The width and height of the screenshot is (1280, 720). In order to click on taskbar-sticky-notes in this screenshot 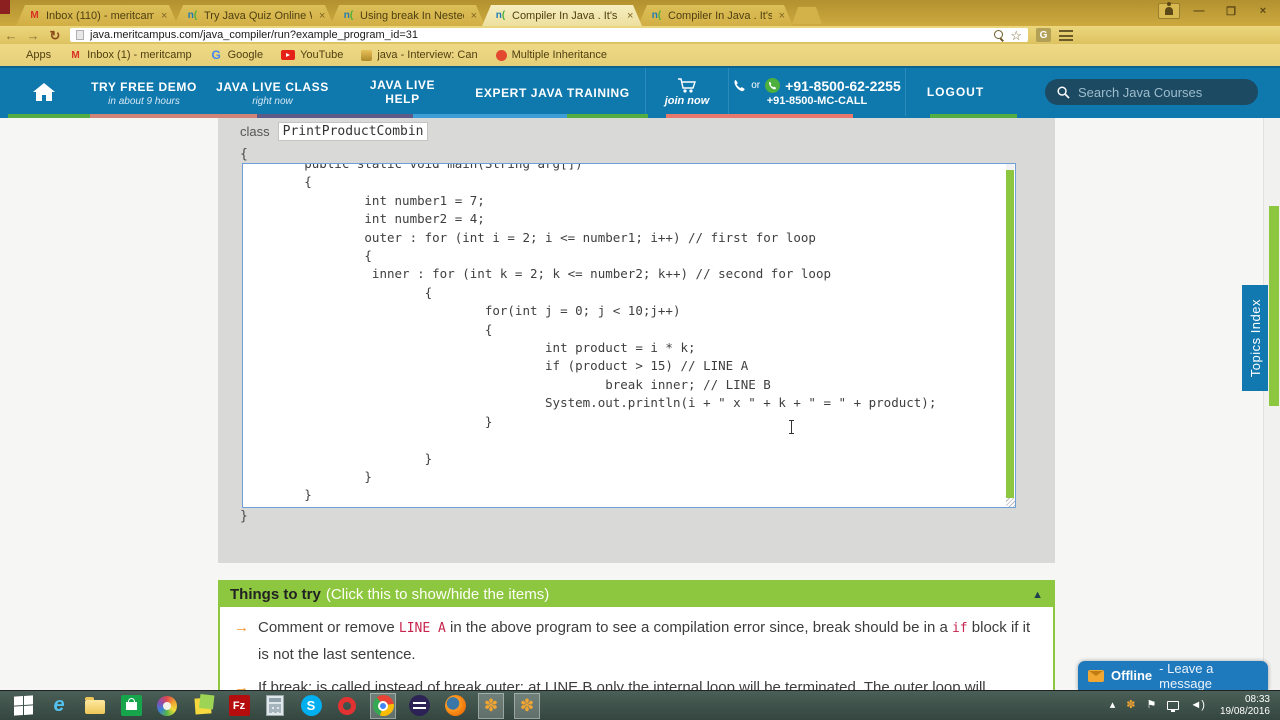, I will do `click(203, 706)`.